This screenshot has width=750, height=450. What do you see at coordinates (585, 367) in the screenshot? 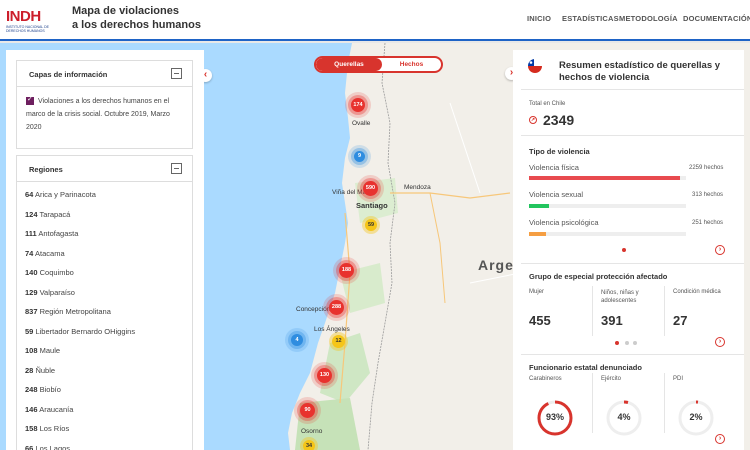
I see `officials-heading: Funcionario estatal denunciado` at bounding box center [585, 367].